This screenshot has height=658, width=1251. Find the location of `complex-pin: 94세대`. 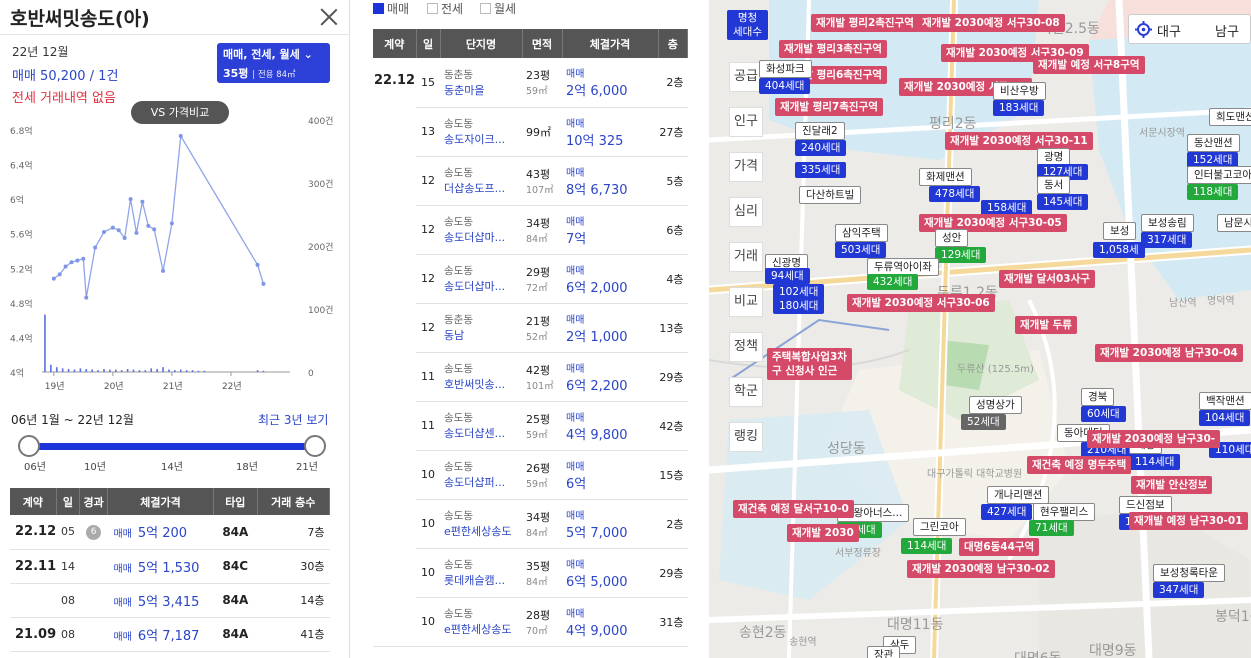

complex-pin: 94세대 is located at coordinates (787, 276).